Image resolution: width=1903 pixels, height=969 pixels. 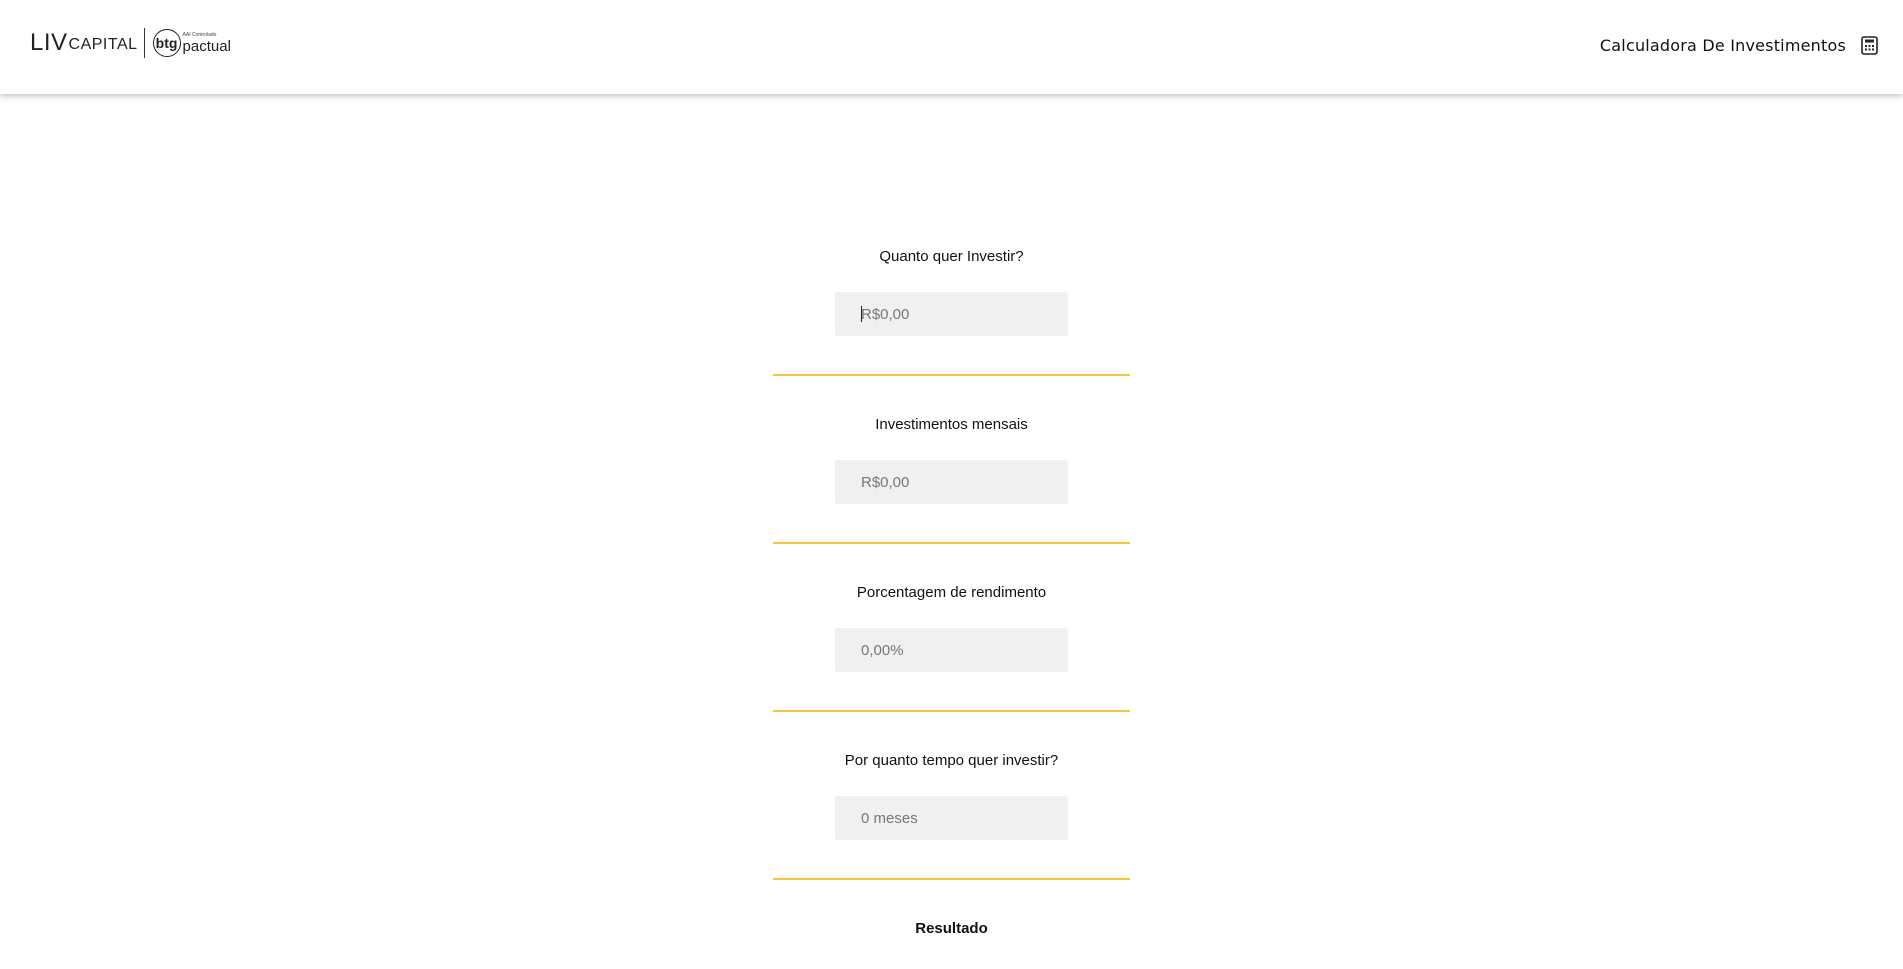 What do you see at coordinates (951, 928) in the screenshot?
I see `result-label: Resultado` at bounding box center [951, 928].